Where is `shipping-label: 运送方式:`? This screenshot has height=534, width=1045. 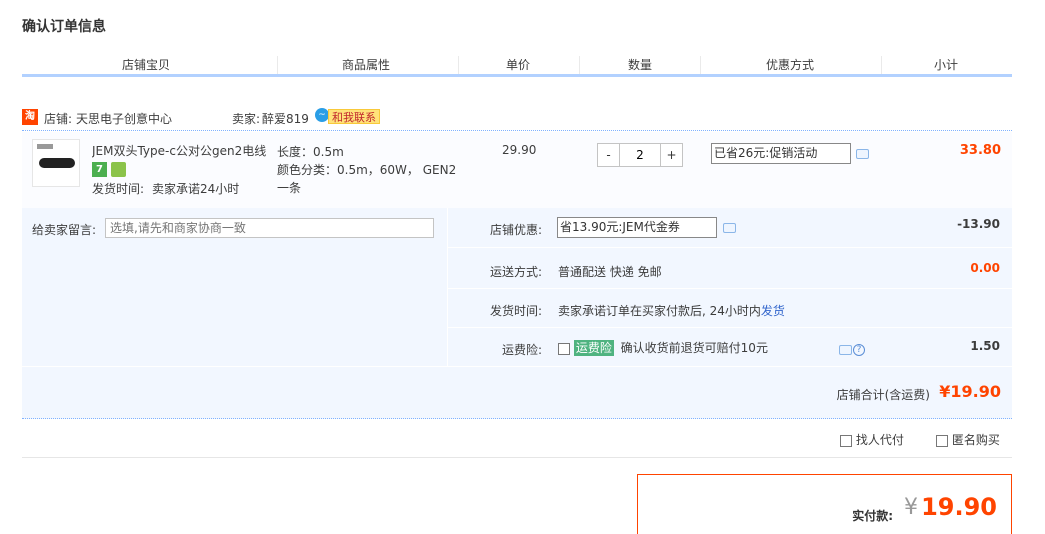
shipping-label: 运送方式: is located at coordinates (515, 272).